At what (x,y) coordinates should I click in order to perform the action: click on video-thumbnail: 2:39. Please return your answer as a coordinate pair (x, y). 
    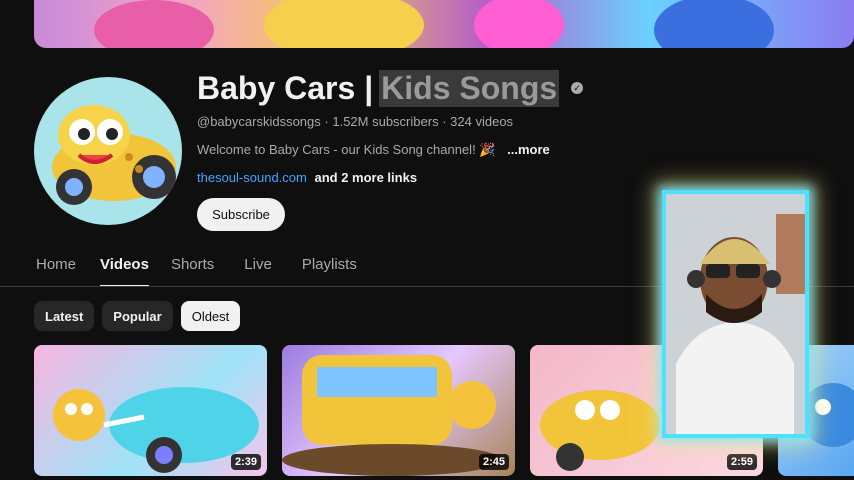
    Looking at the image, I should click on (150, 410).